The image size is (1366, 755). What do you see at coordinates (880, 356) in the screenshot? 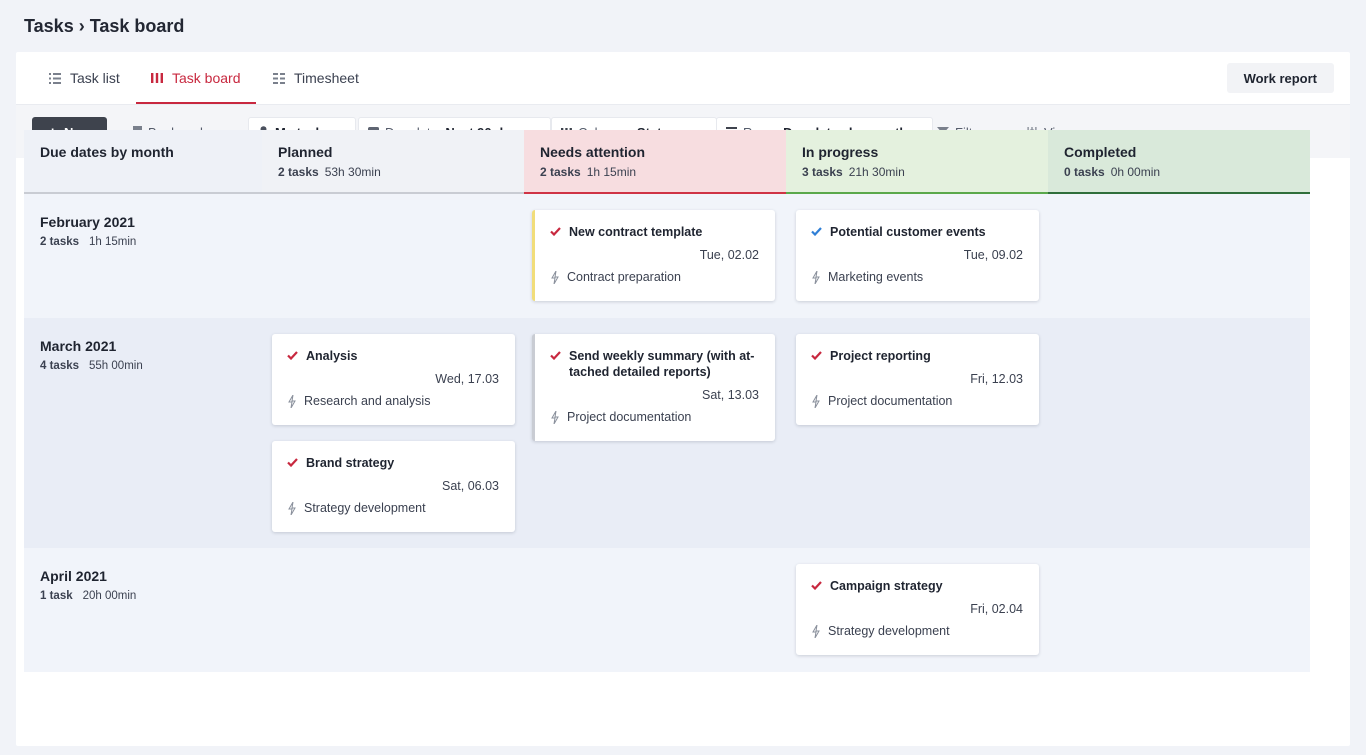
I see `card-title: Project reporting` at bounding box center [880, 356].